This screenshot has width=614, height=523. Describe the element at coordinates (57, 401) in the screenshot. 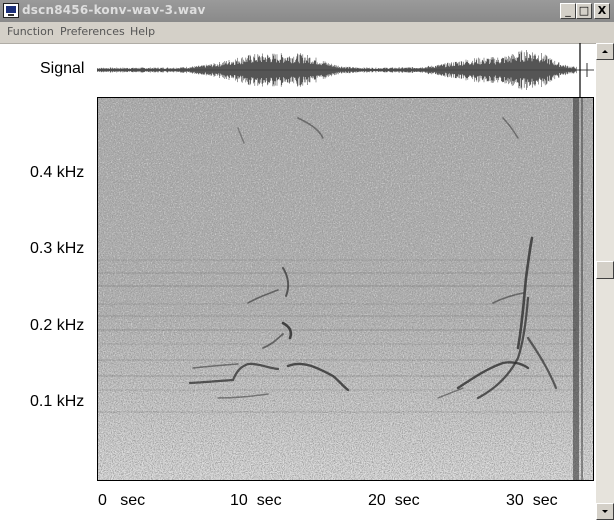

I see `freq-label-0-1: 0.1 kHz` at that location.